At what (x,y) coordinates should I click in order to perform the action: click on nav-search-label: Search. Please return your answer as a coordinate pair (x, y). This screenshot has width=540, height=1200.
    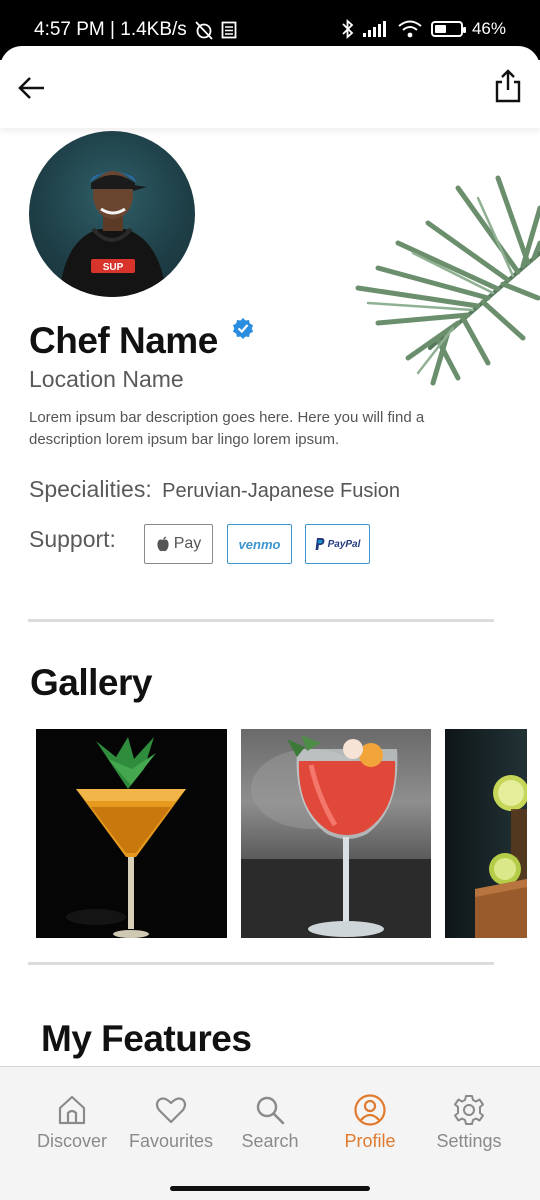
    Looking at the image, I should click on (270, 1141).